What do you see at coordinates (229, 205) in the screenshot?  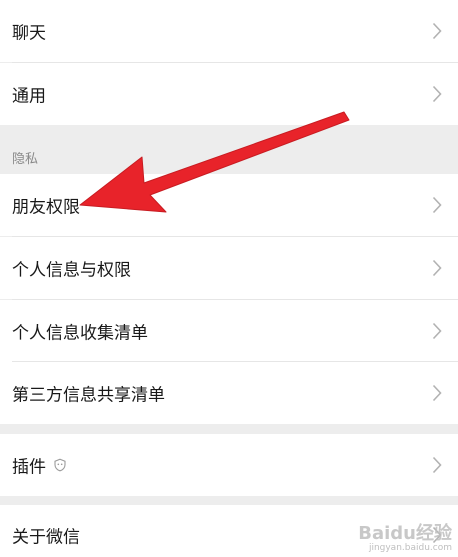 I see `settings-item-friend-permissions: 朋友权限` at bounding box center [229, 205].